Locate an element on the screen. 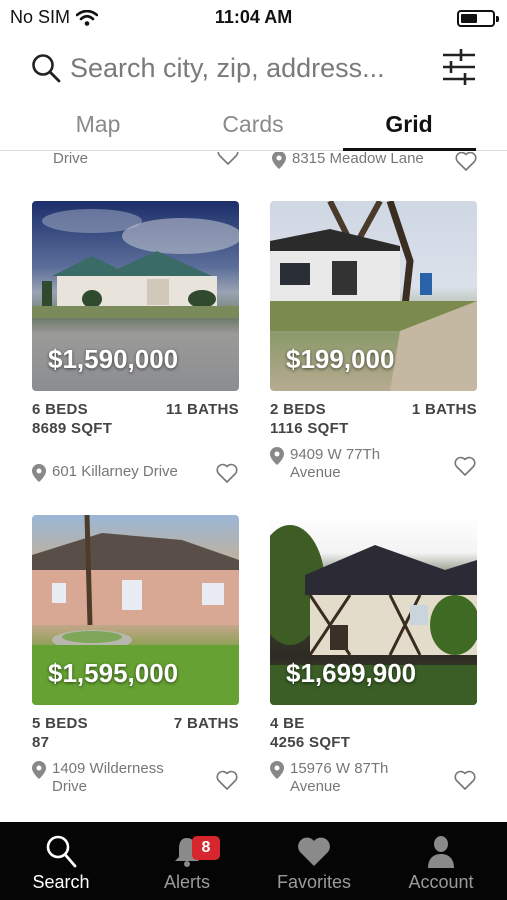 The width and height of the screenshot is (507, 900). tab-map: Map is located at coordinates (98, 124).